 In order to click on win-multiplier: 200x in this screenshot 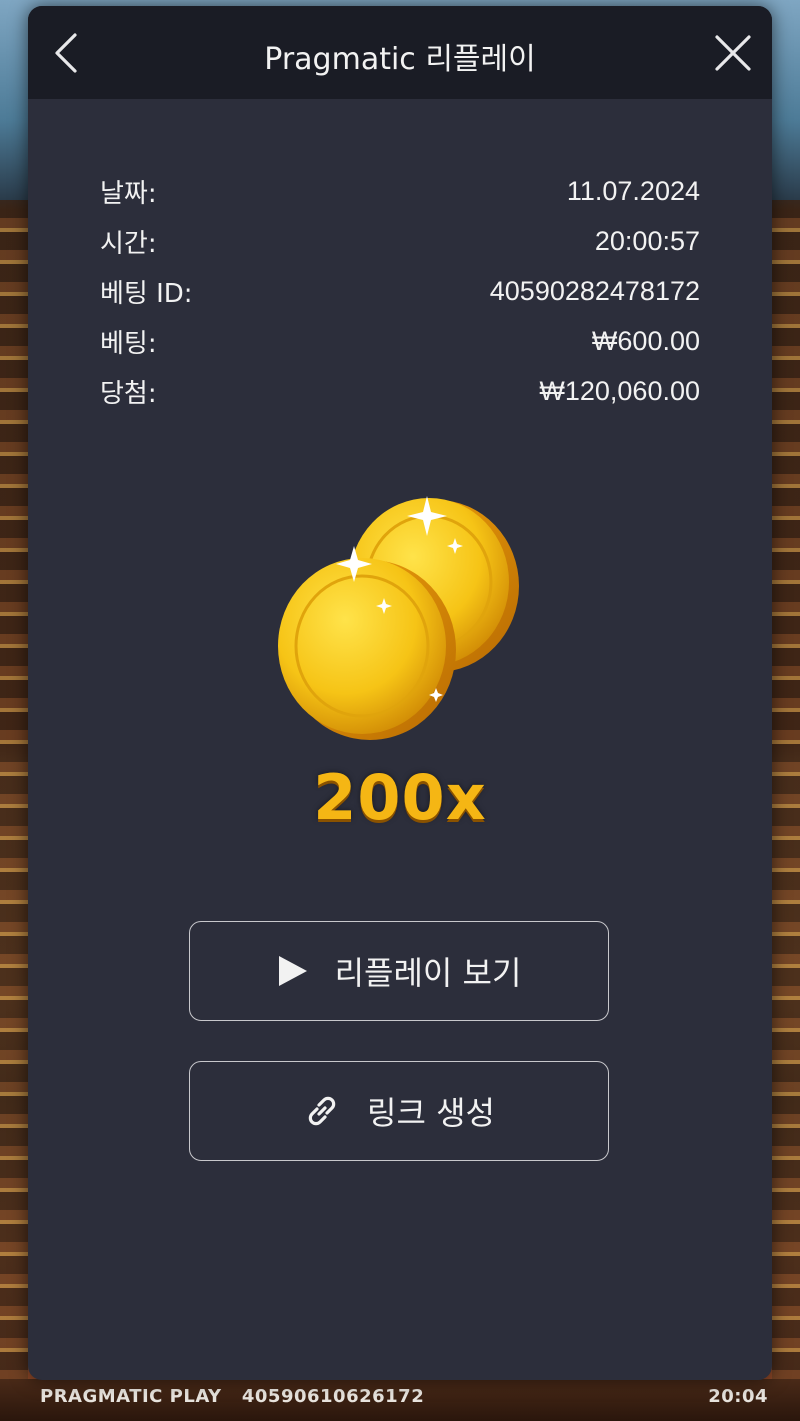, I will do `click(400, 797)`.